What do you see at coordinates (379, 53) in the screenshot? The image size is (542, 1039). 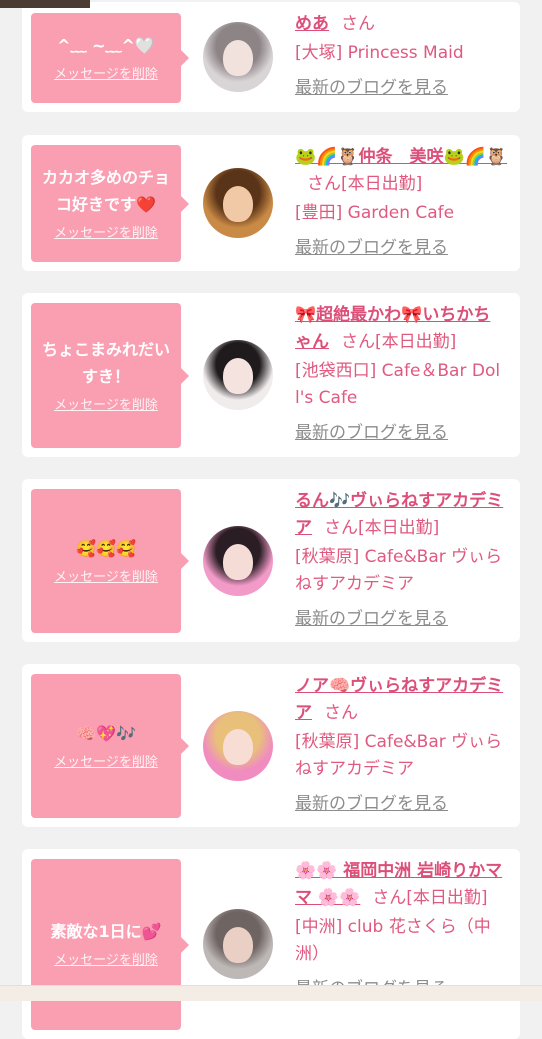 I see `shop-name: [大塚] Princess Maid` at bounding box center [379, 53].